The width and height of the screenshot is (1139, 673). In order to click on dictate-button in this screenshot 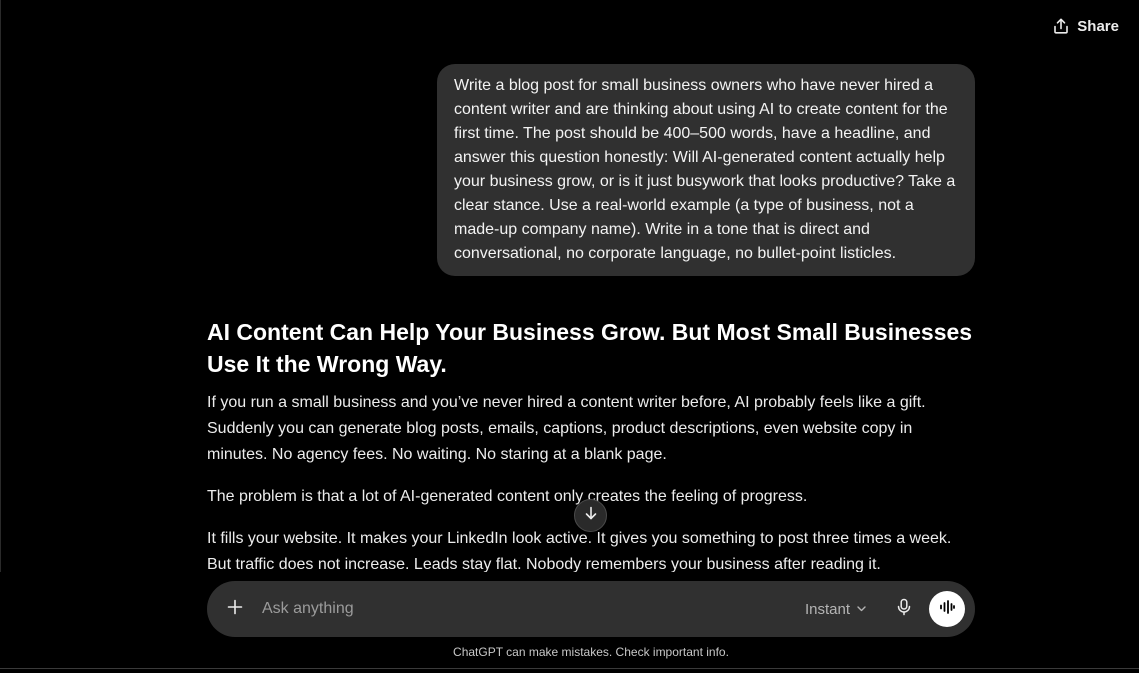, I will do `click(904, 609)`.